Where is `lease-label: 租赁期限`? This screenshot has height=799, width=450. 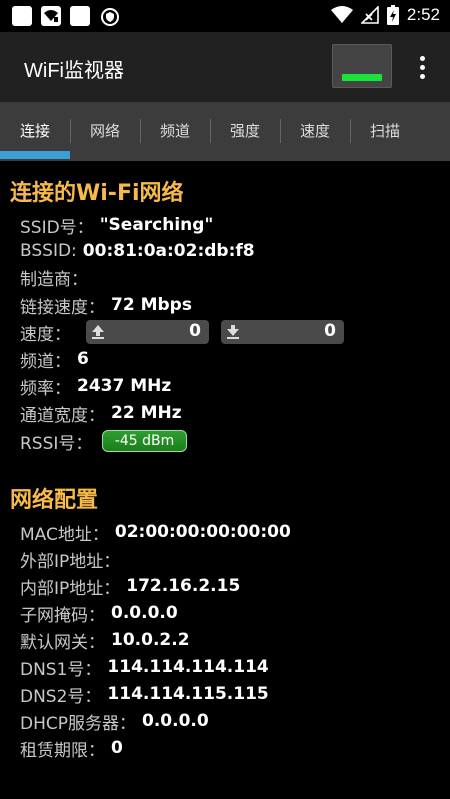
lease-label: 租赁期限 is located at coordinates (54, 750).